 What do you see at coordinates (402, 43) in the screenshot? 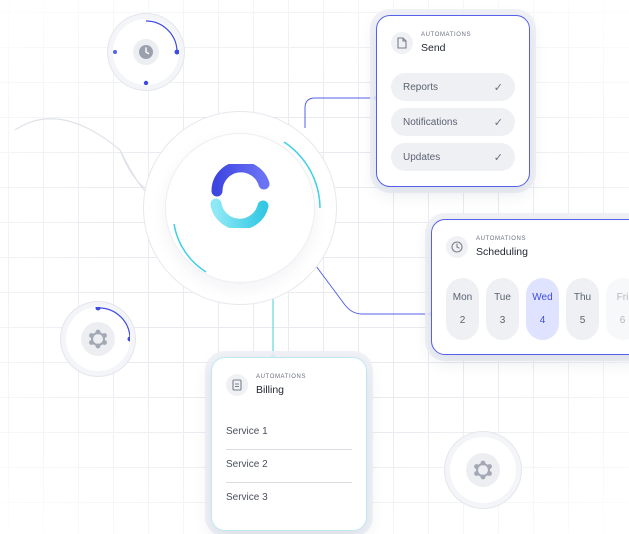
I see `document-icon` at bounding box center [402, 43].